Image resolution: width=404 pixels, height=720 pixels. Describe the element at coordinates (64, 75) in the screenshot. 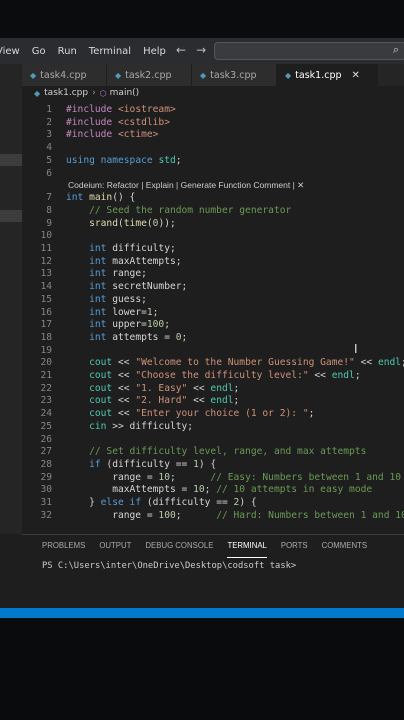

I see `tab-task4: ◆ task4.cpp` at that location.